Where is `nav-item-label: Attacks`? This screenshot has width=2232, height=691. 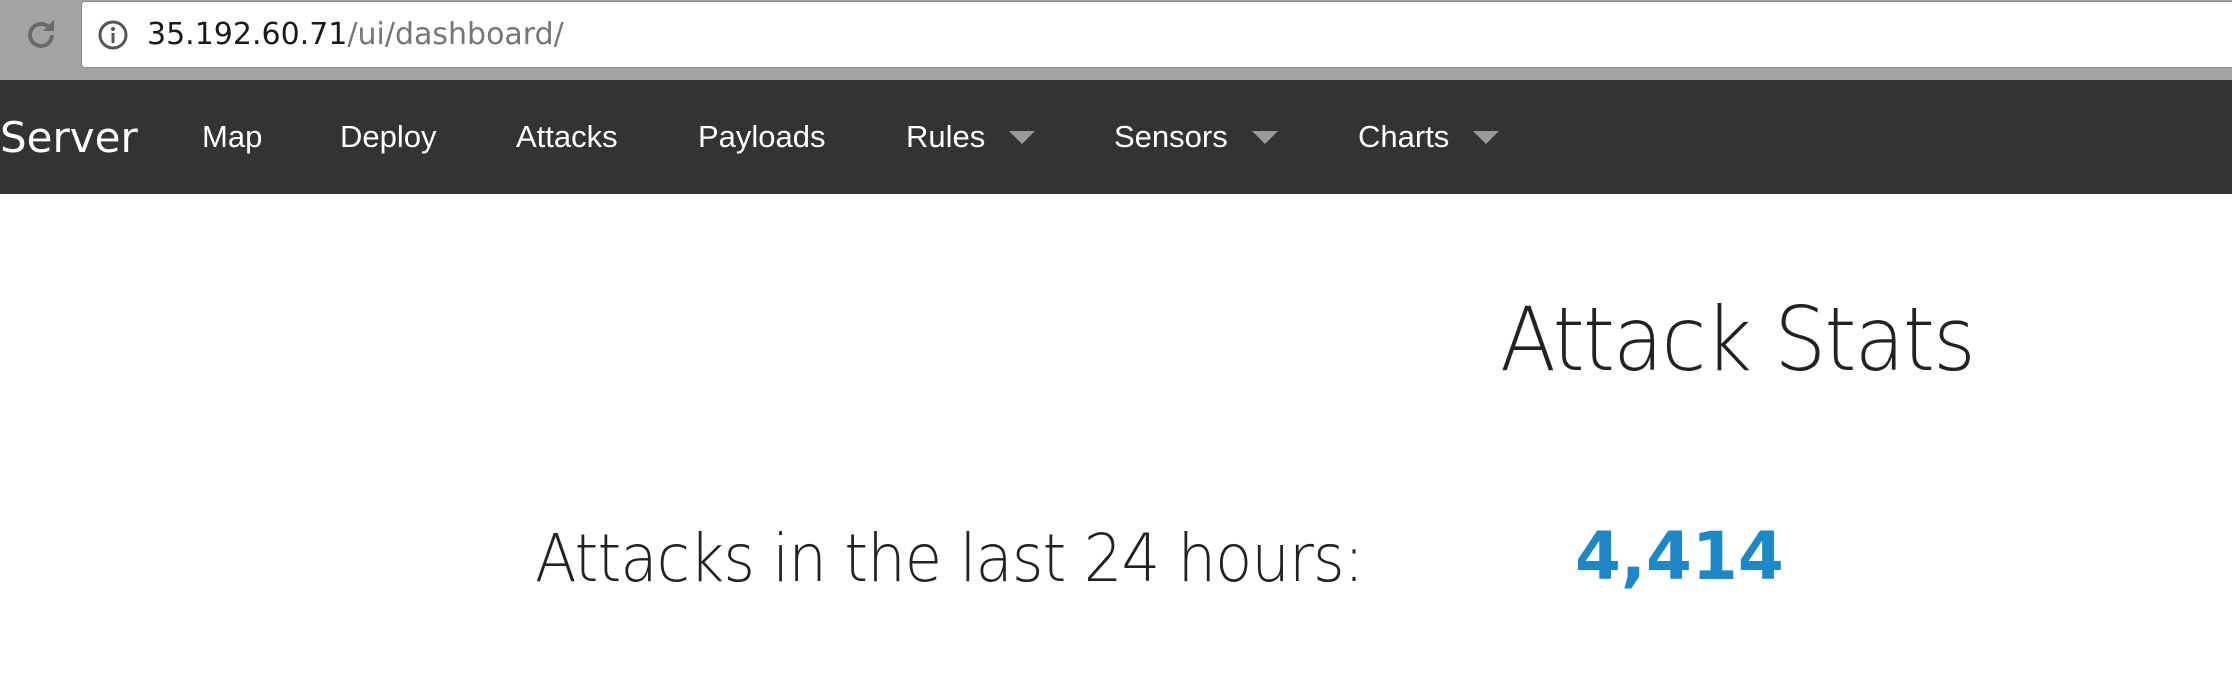 nav-item-label: Attacks is located at coordinates (567, 136).